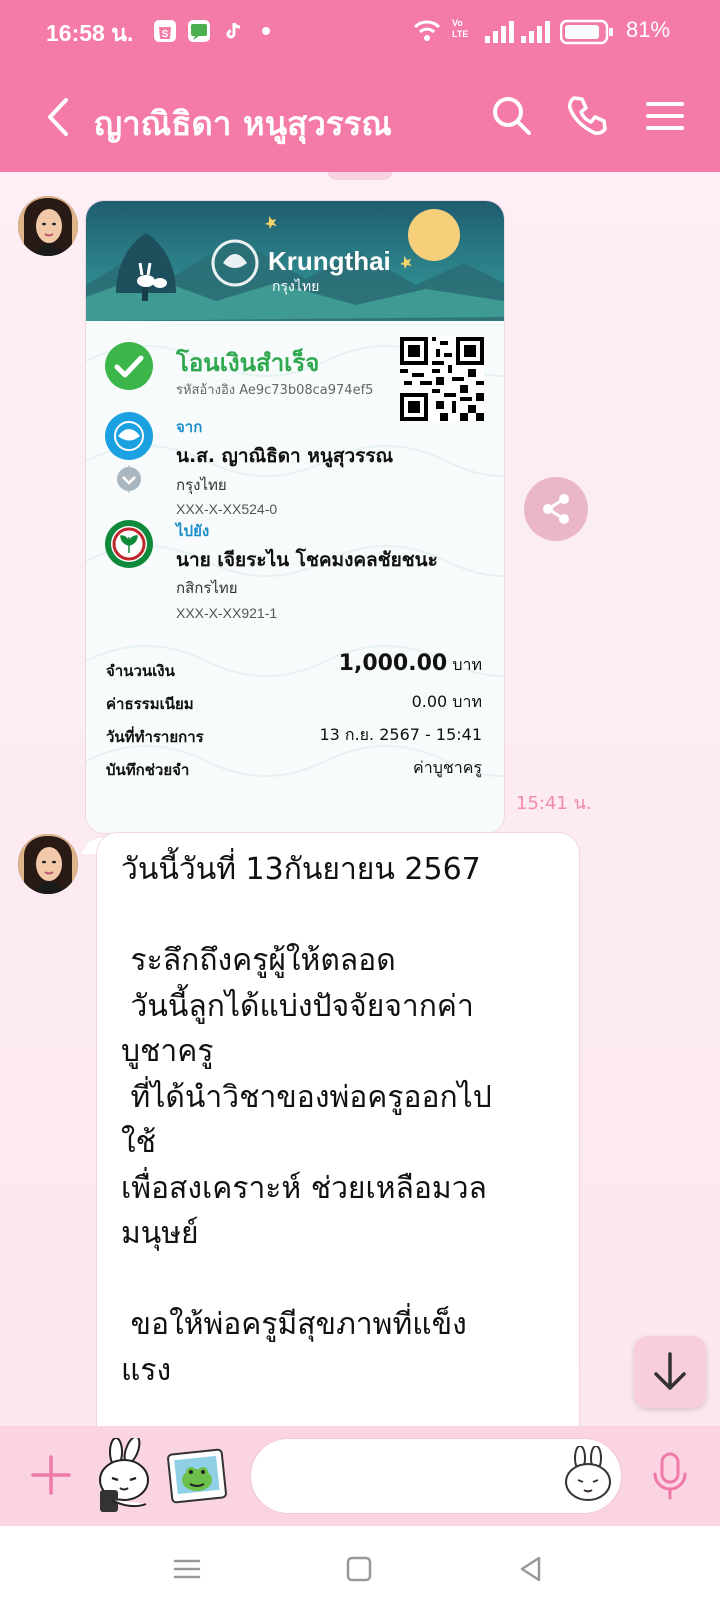  Describe the element at coordinates (233, 31) in the screenshot. I see `tiktok-icon` at that location.